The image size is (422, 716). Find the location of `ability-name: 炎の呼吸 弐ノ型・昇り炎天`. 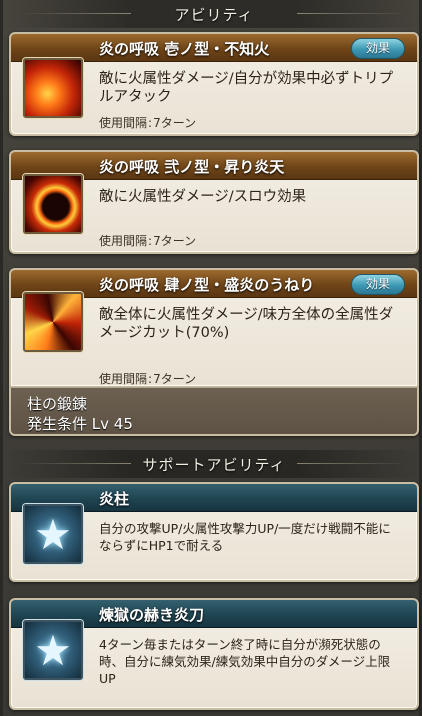

ability-name: 炎の呼吸 弐ノ型・昇り炎天 is located at coordinates (192, 167).